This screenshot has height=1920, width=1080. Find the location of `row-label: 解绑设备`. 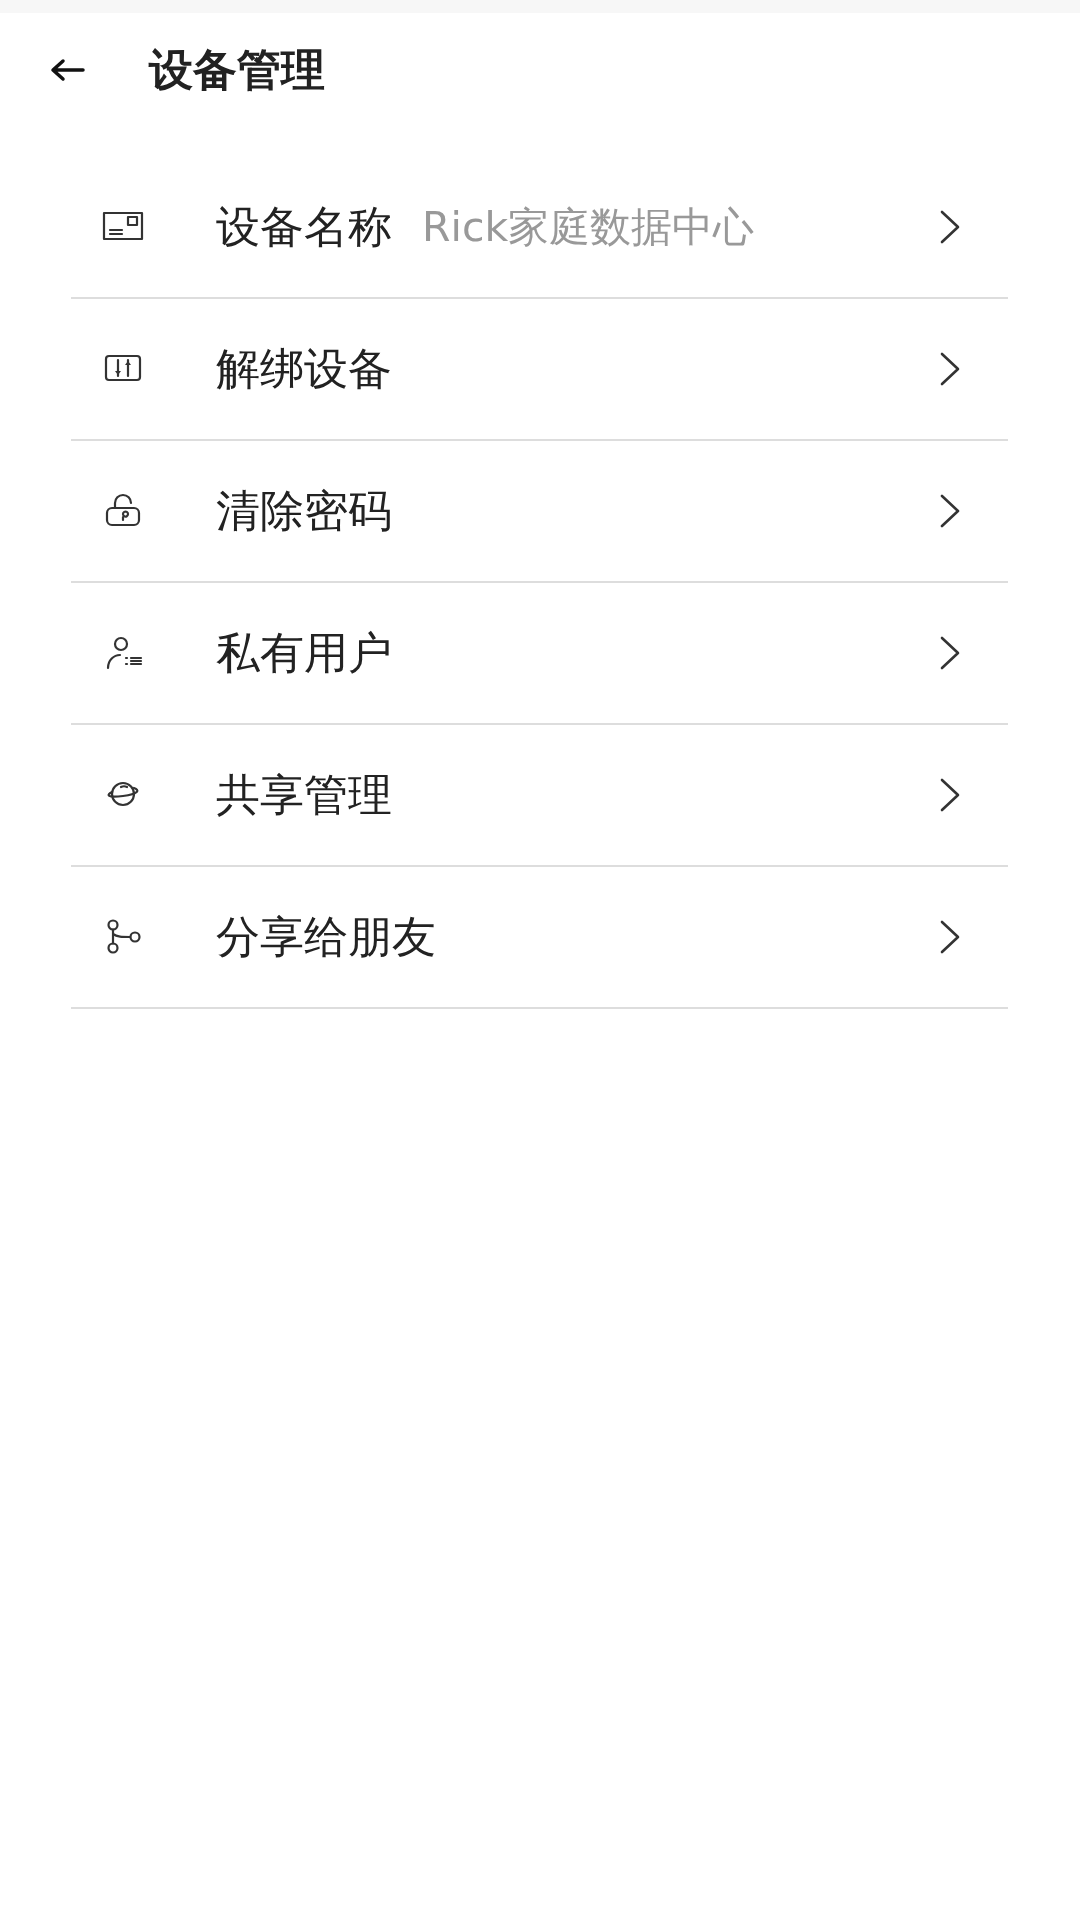

row-label: 解绑设备 is located at coordinates (304, 368).